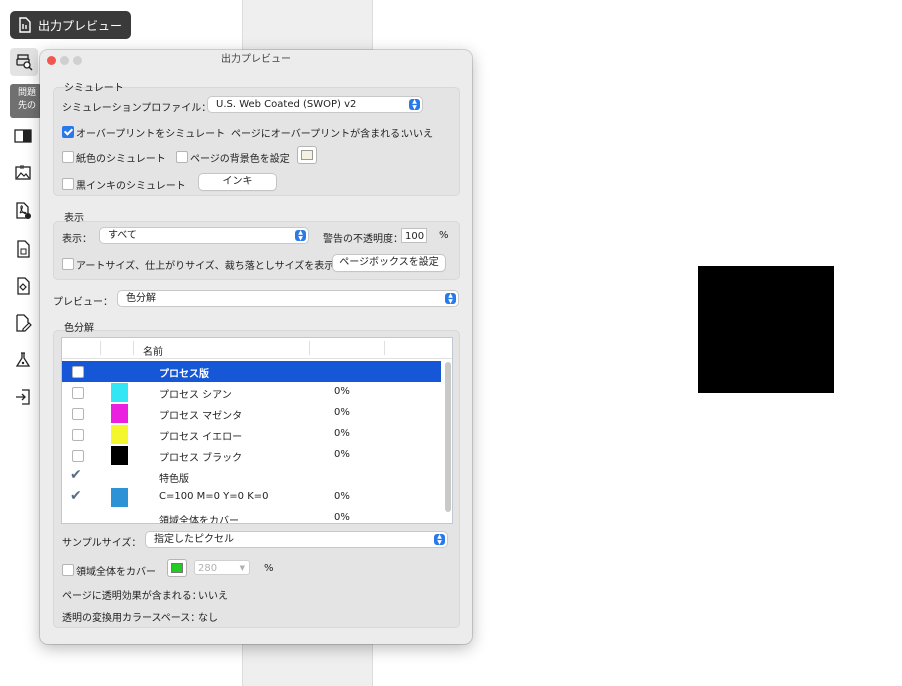  What do you see at coordinates (389, 263) in the screenshot?
I see `page-box-button: ページボックスを設定` at bounding box center [389, 263].